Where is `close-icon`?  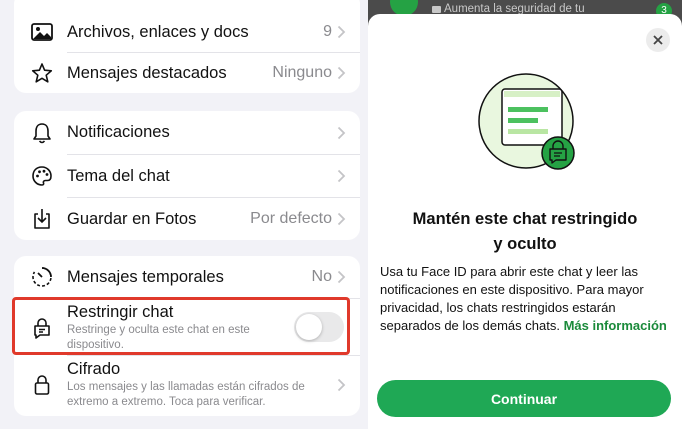 close-icon is located at coordinates (658, 40).